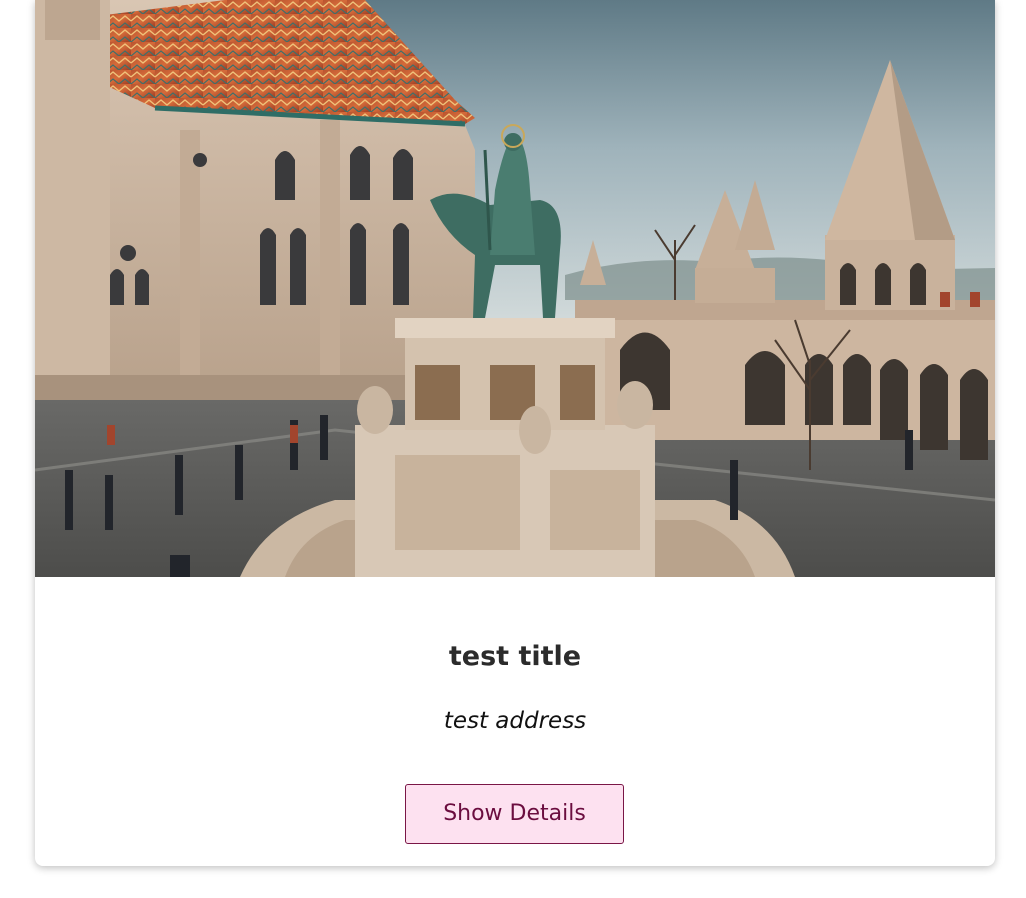 The image size is (1026, 898). I want to click on card-address: test address, so click(515, 721).